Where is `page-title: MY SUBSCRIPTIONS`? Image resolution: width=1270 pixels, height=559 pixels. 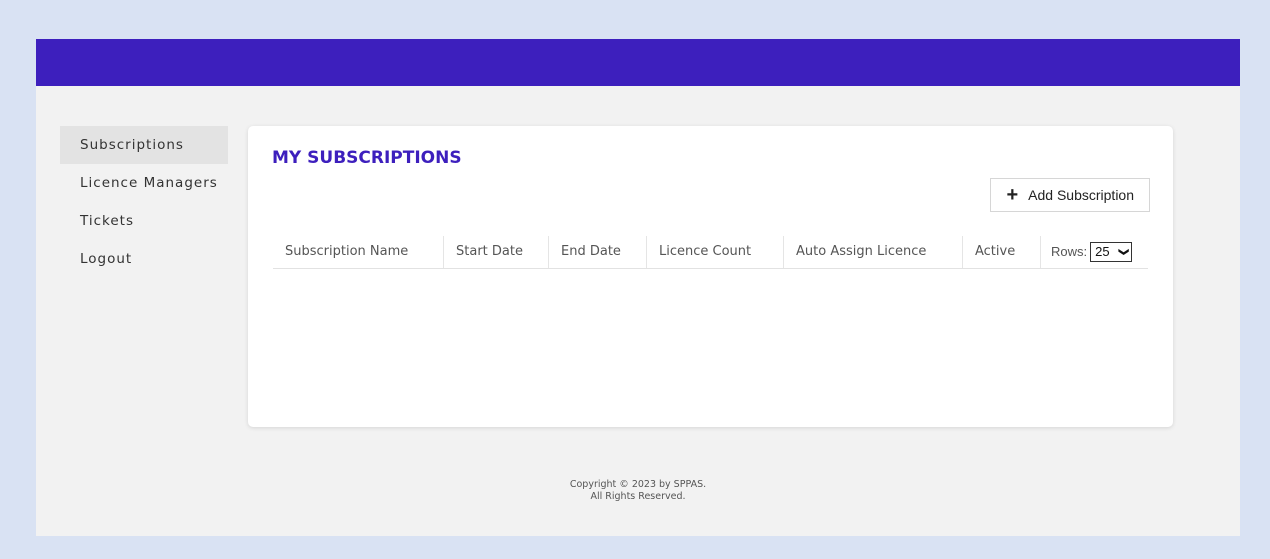
page-title: MY SUBSCRIPTIONS is located at coordinates (367, 158).